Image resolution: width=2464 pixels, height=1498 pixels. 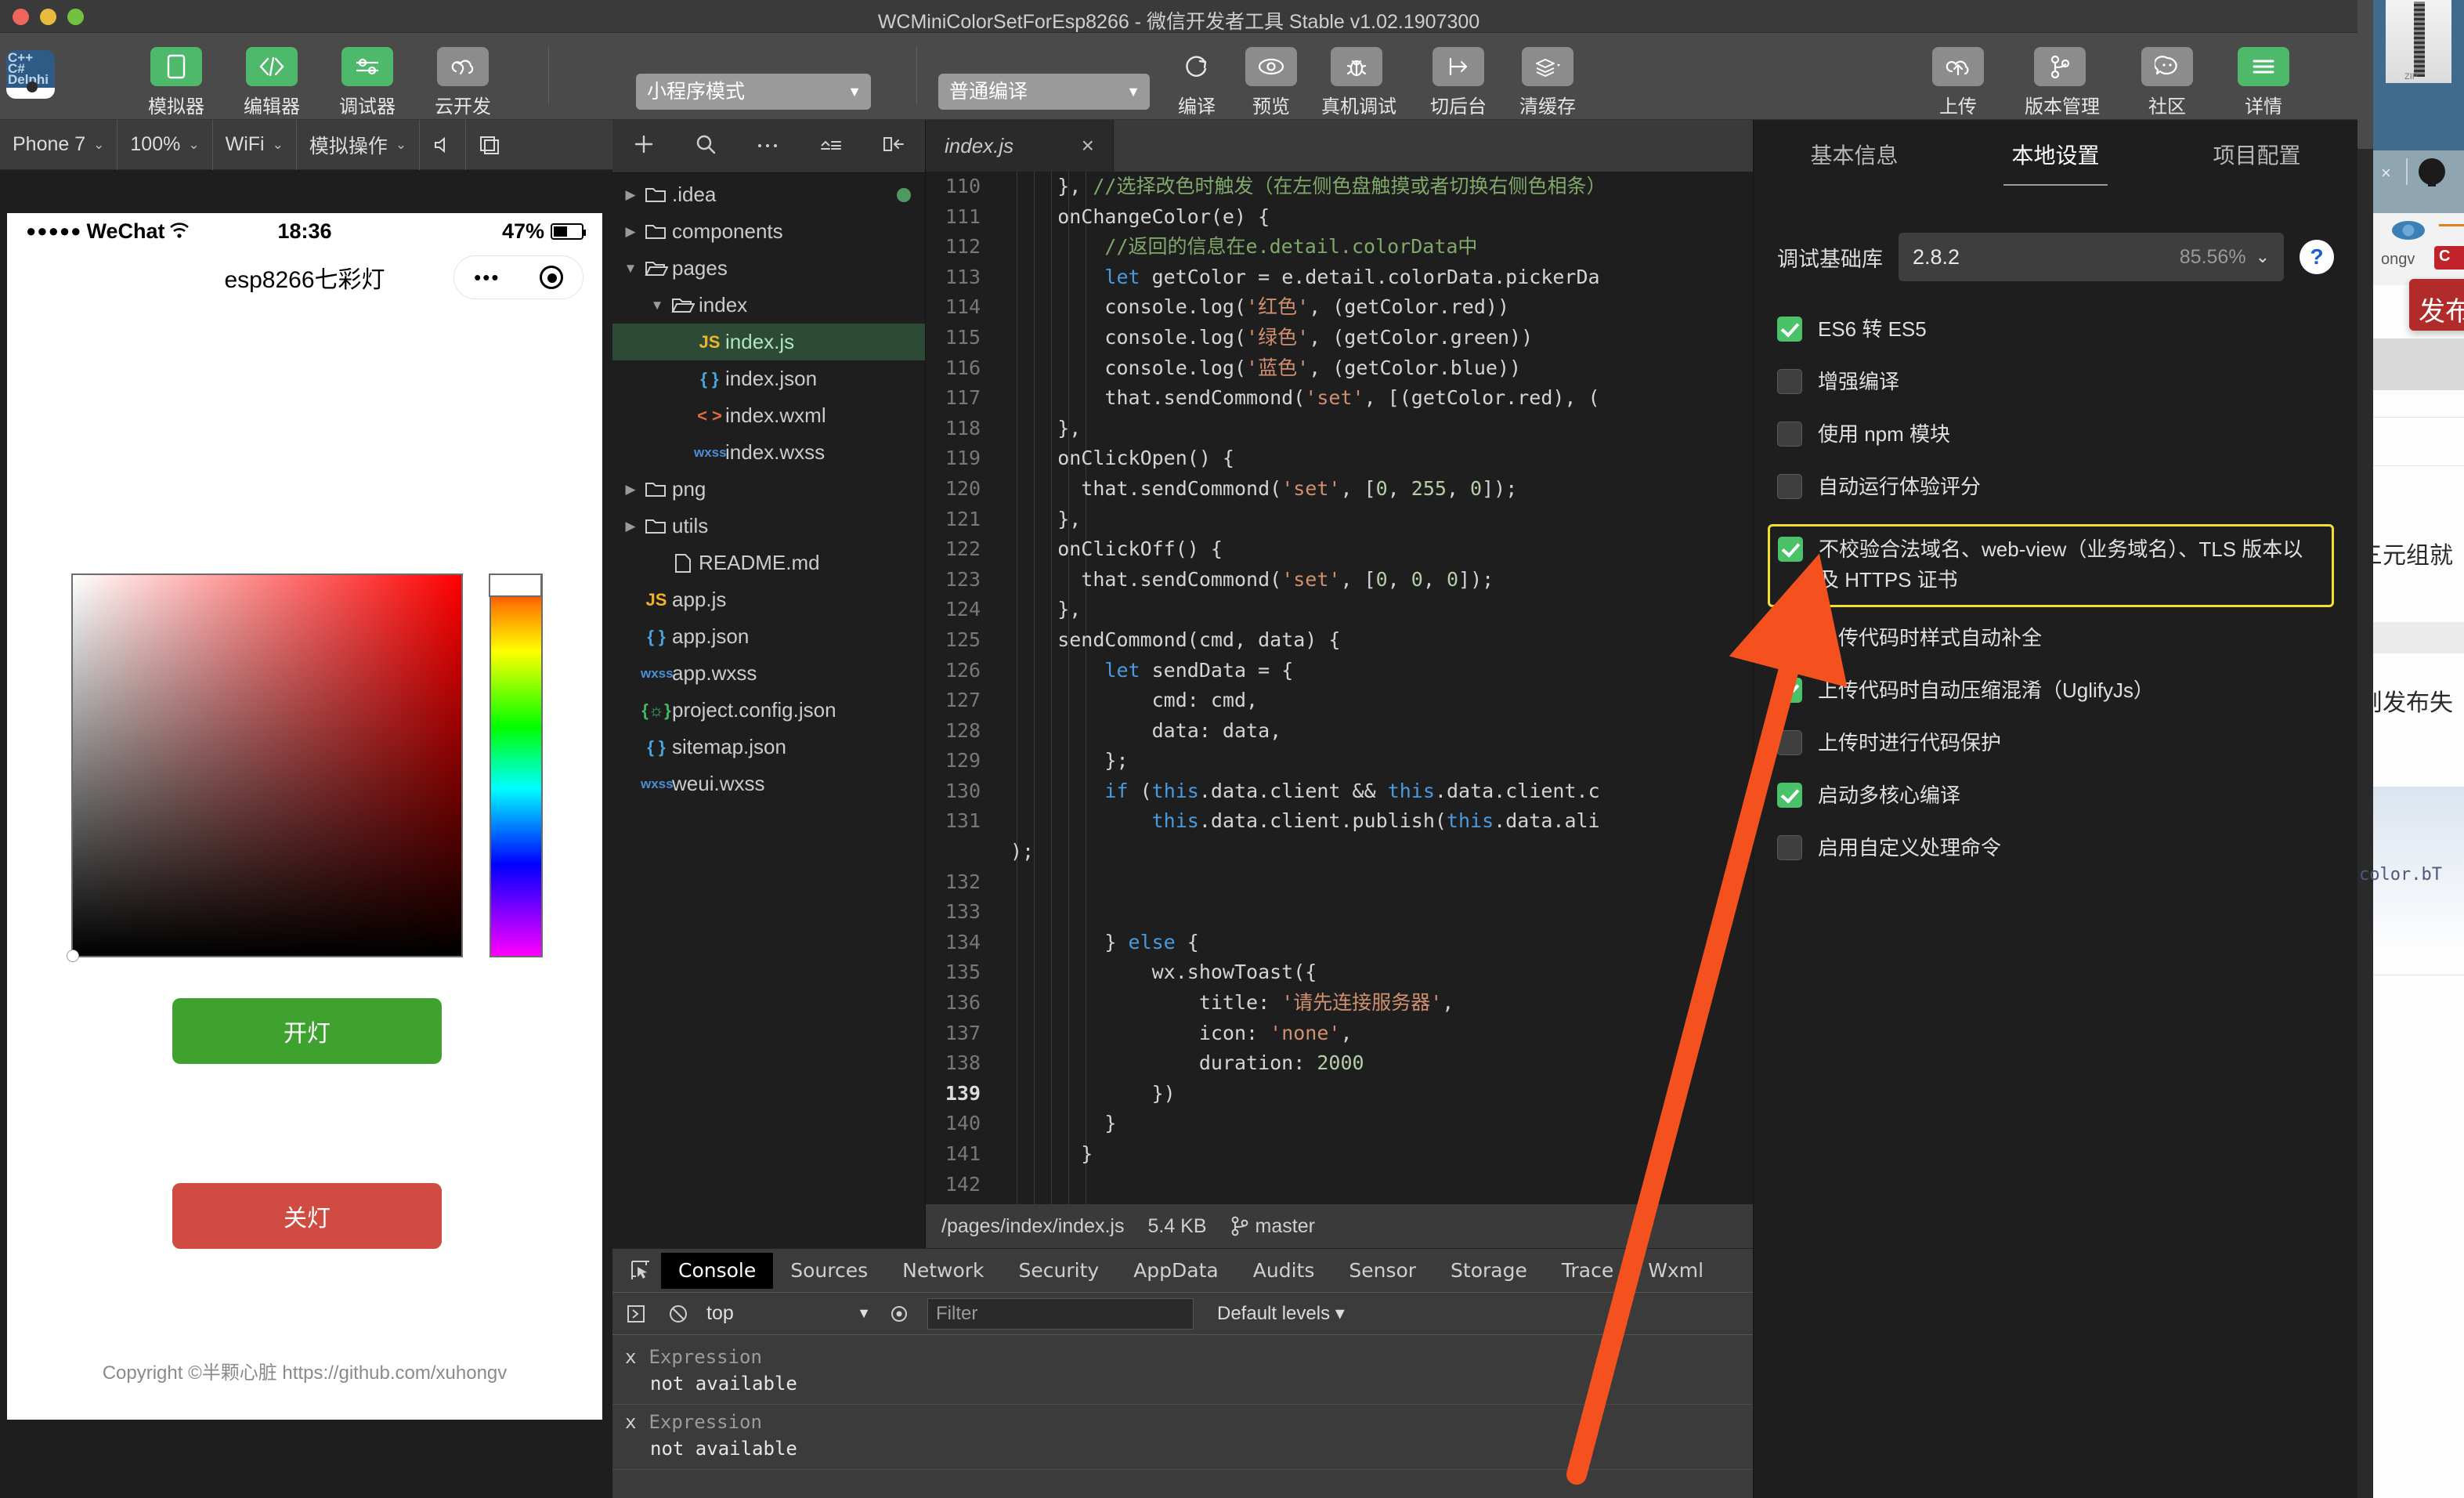 What do you see at coordinates (359, 144) in the screenshot?
I see `mock-action-select: 模拟操作 ⌄` at bounding box center [359, 144].